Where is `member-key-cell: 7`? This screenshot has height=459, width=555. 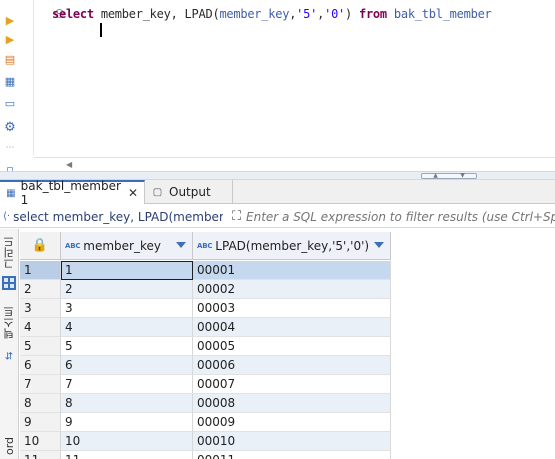
member-key-cell: 7 is located at coordinates (127, 384).